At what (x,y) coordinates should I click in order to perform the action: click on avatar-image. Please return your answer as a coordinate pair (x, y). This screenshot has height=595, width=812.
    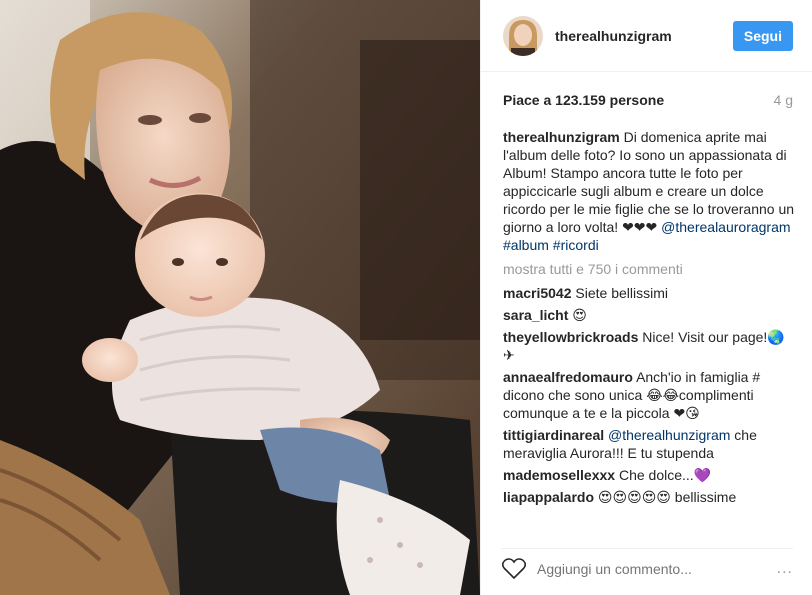
    Looking at the image, I should click on (523, 35).